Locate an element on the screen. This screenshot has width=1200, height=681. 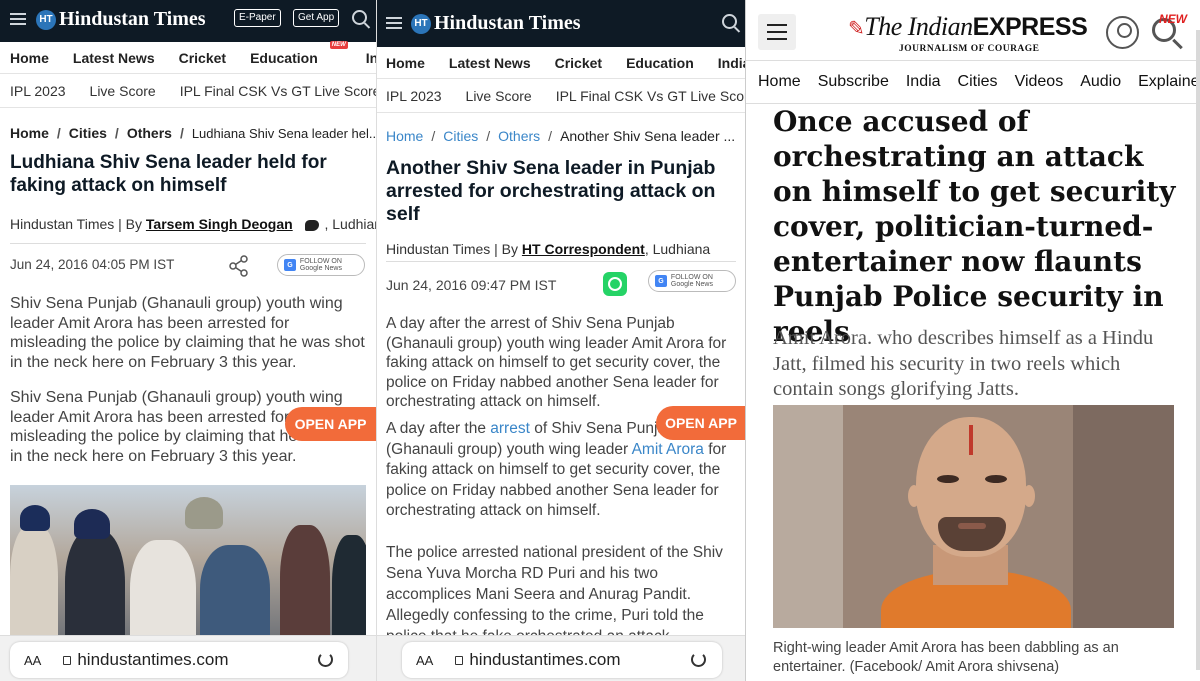
publish-date: Jun 24, 2016 09:47 PM IST is located at coordinates (471, 285).